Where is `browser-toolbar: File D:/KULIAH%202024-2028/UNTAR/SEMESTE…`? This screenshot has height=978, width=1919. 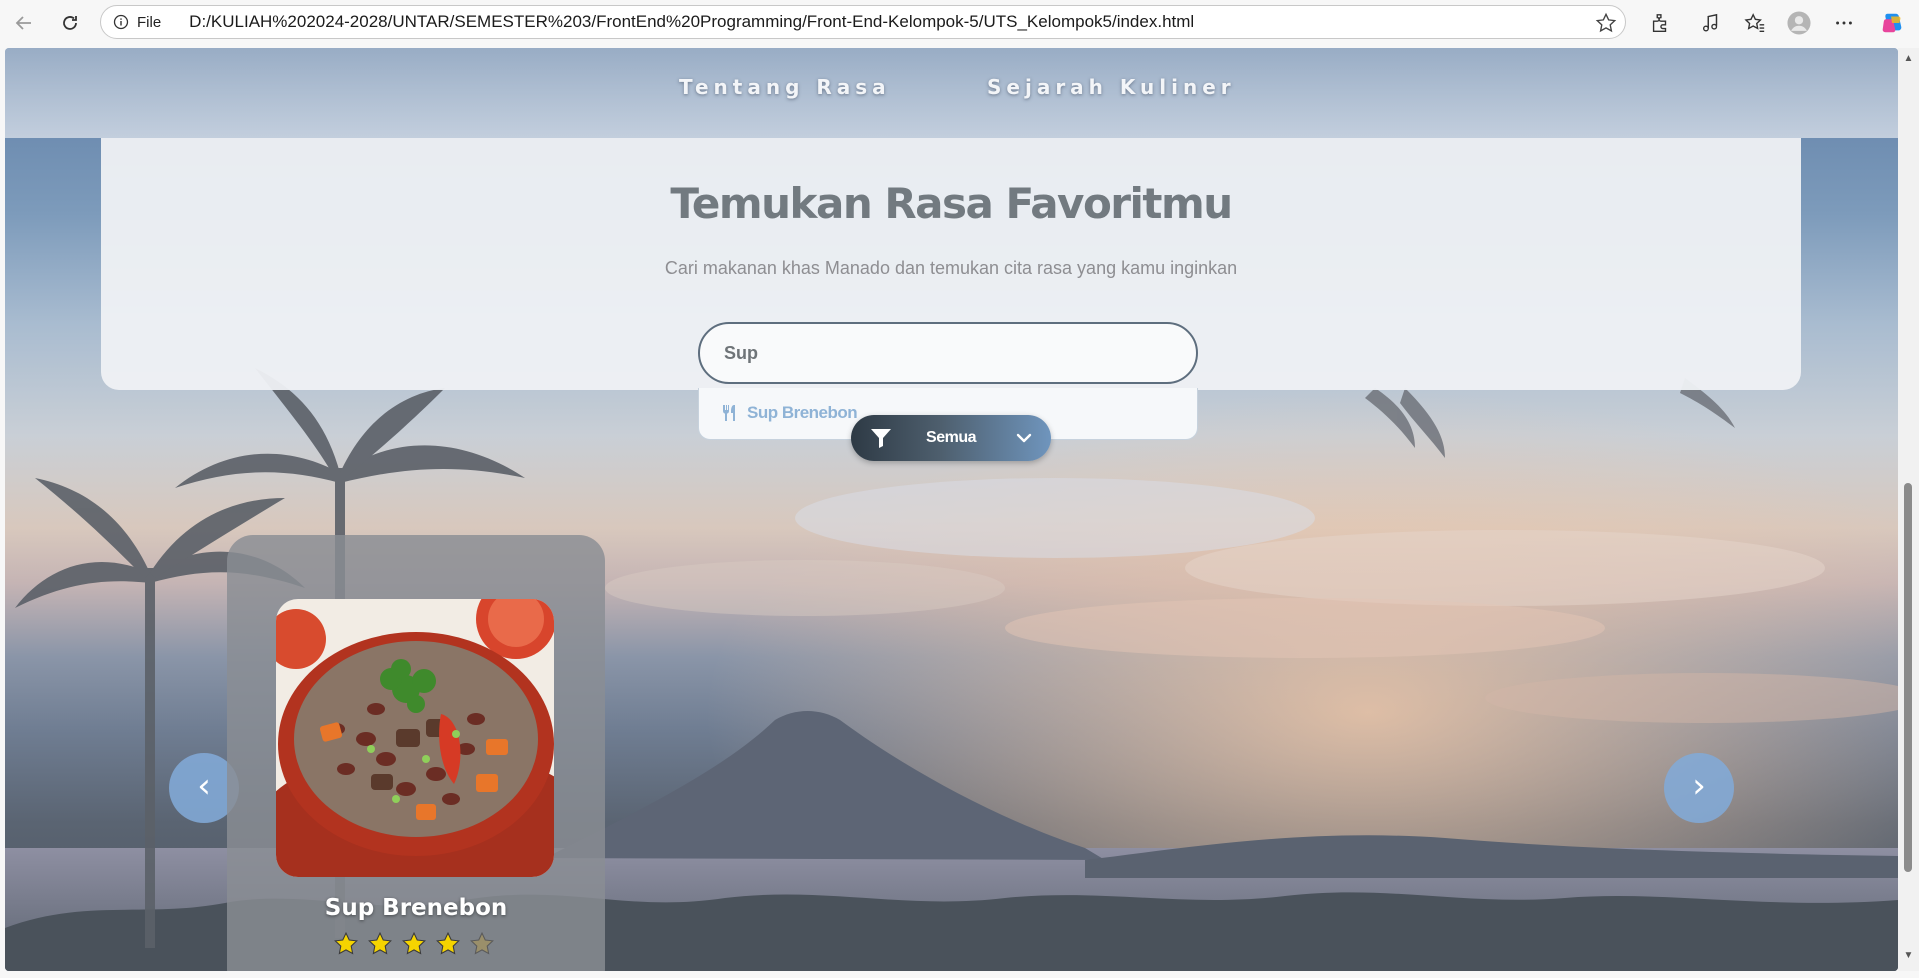 browser-toolbar: File D:/KULIAH%202024-2028/UNTAR/SEMESTE… is located at coordinates (959, 23).